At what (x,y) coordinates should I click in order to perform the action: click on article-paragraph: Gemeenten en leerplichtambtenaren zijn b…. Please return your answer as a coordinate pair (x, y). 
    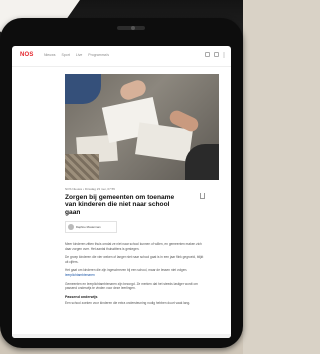
    Looking at the image, I should click on (131, 286).